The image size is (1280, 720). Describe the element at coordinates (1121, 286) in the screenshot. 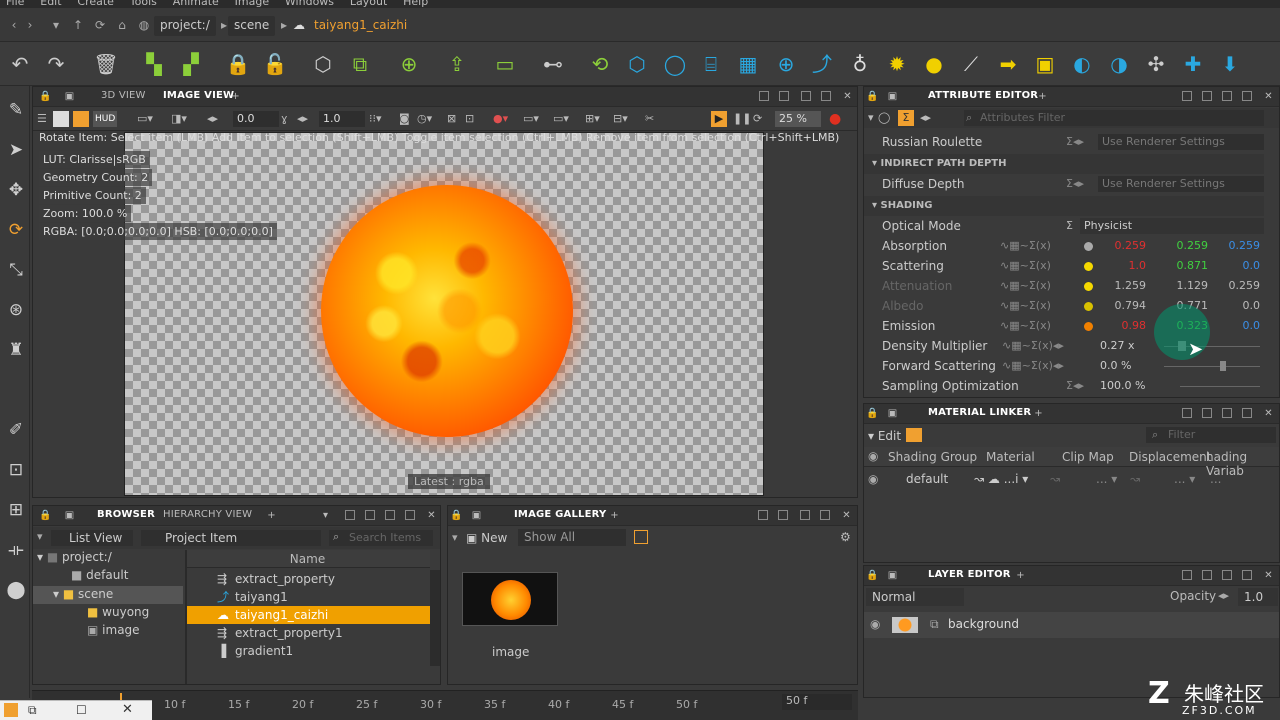

I see `color-value-r: 1.259` at that location.